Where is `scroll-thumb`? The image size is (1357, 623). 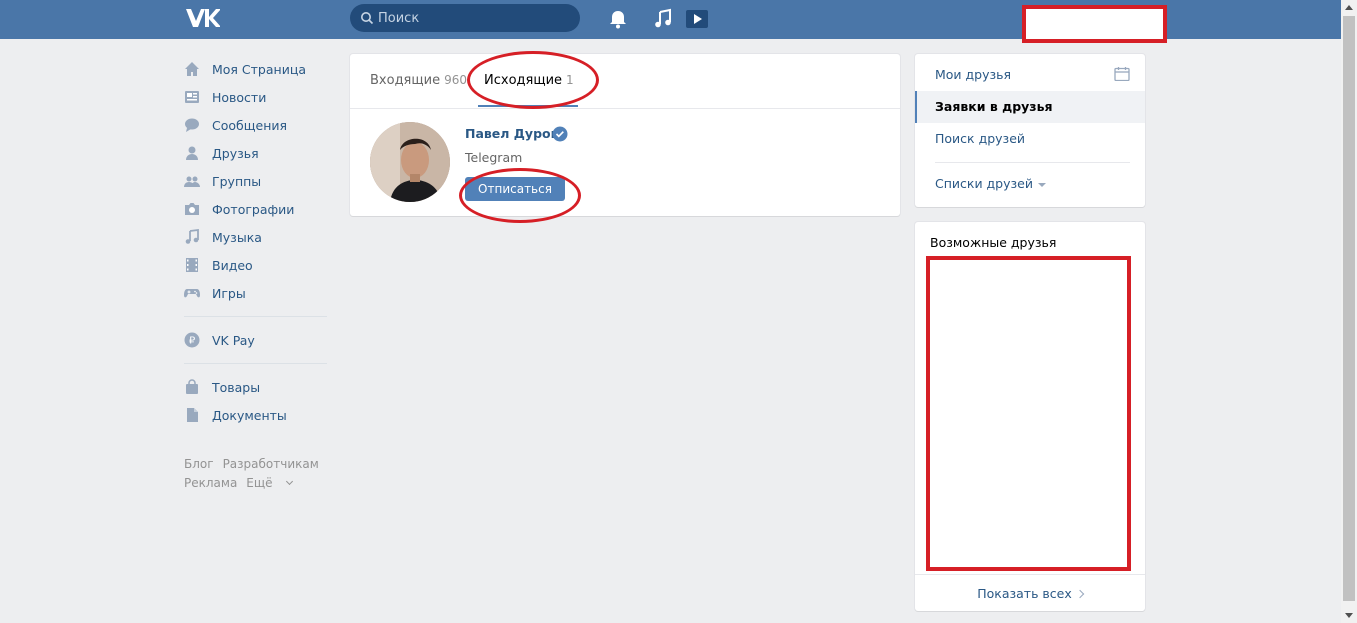
scroll-thumb is located at coordinates (1349, 308).